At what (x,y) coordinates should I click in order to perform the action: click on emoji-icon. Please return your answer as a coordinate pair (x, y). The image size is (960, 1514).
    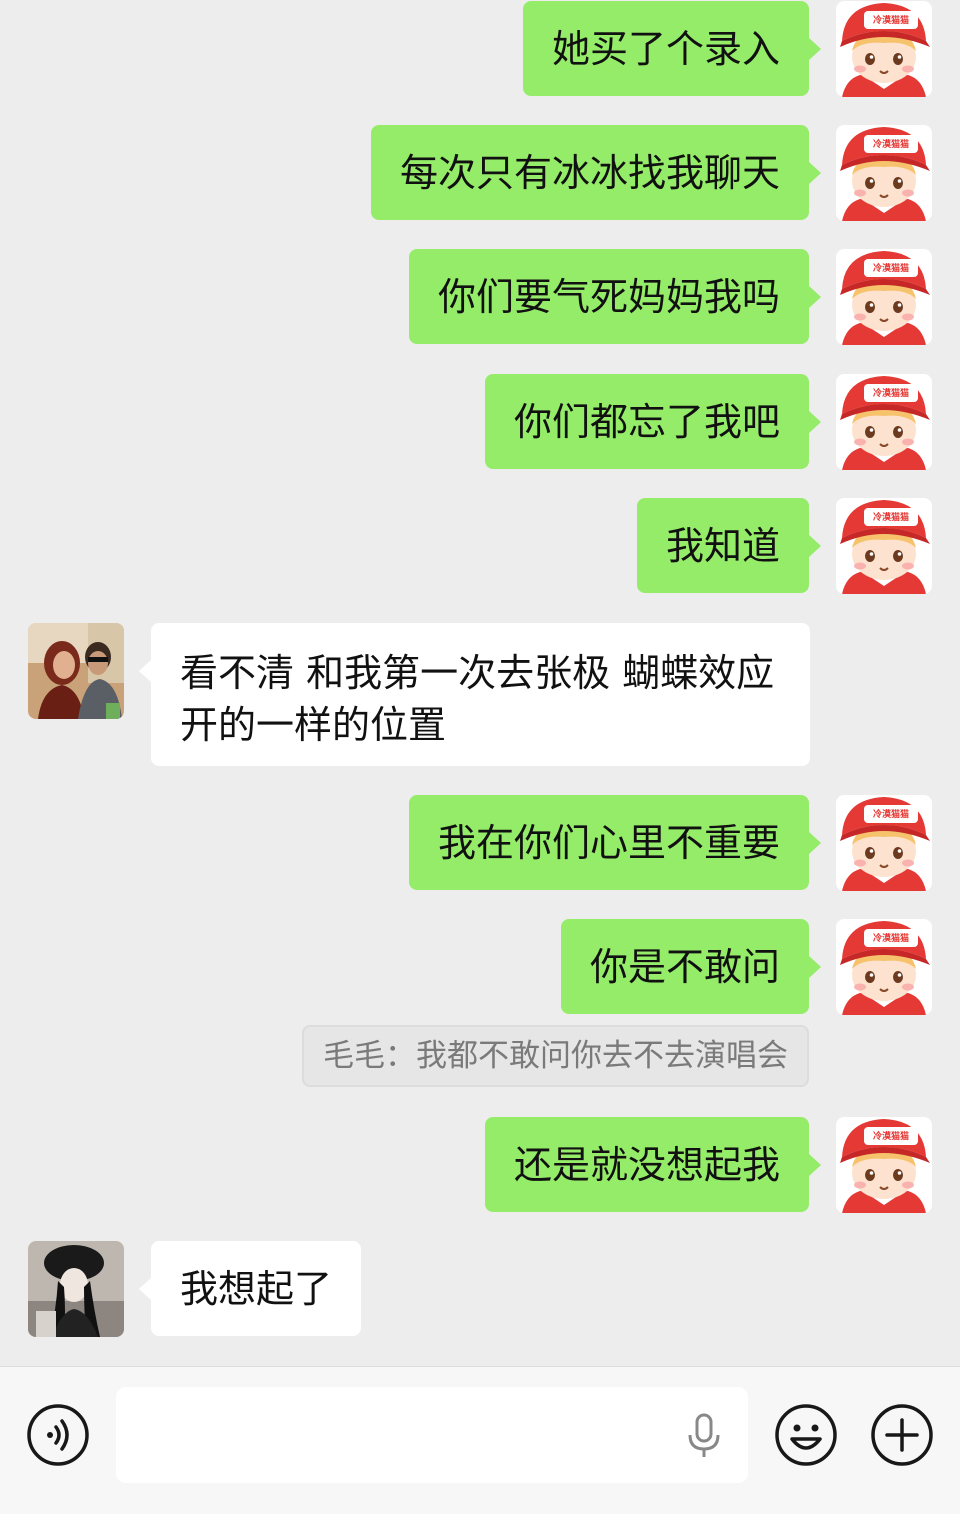
    Looking at the image, I should click on (806, 1435).